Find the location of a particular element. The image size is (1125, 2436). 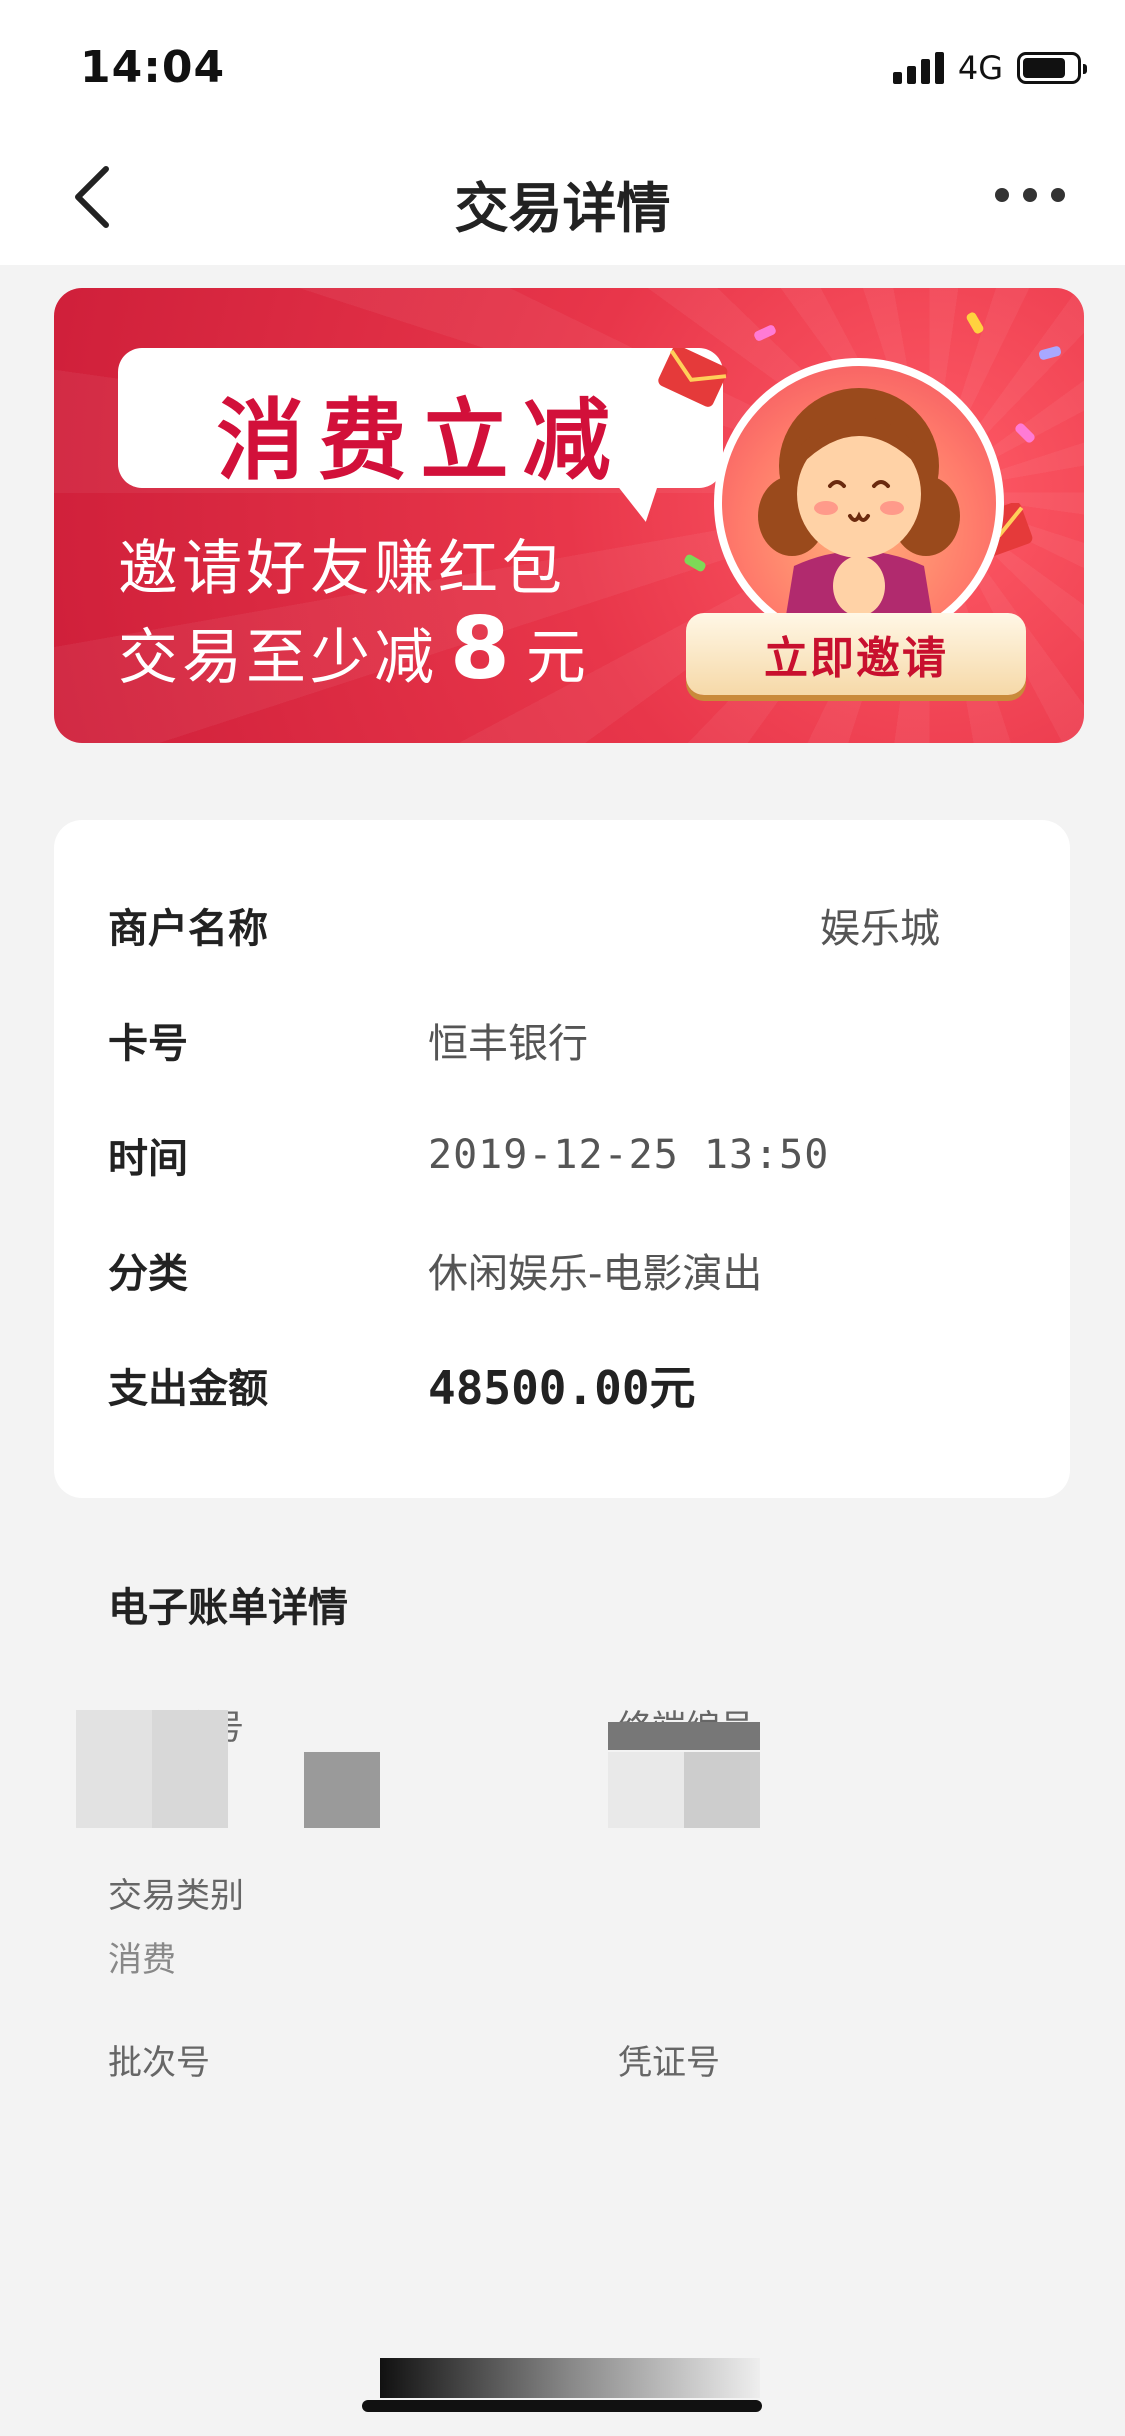

status-time: 14:04 is located at coordinates (153, 67).